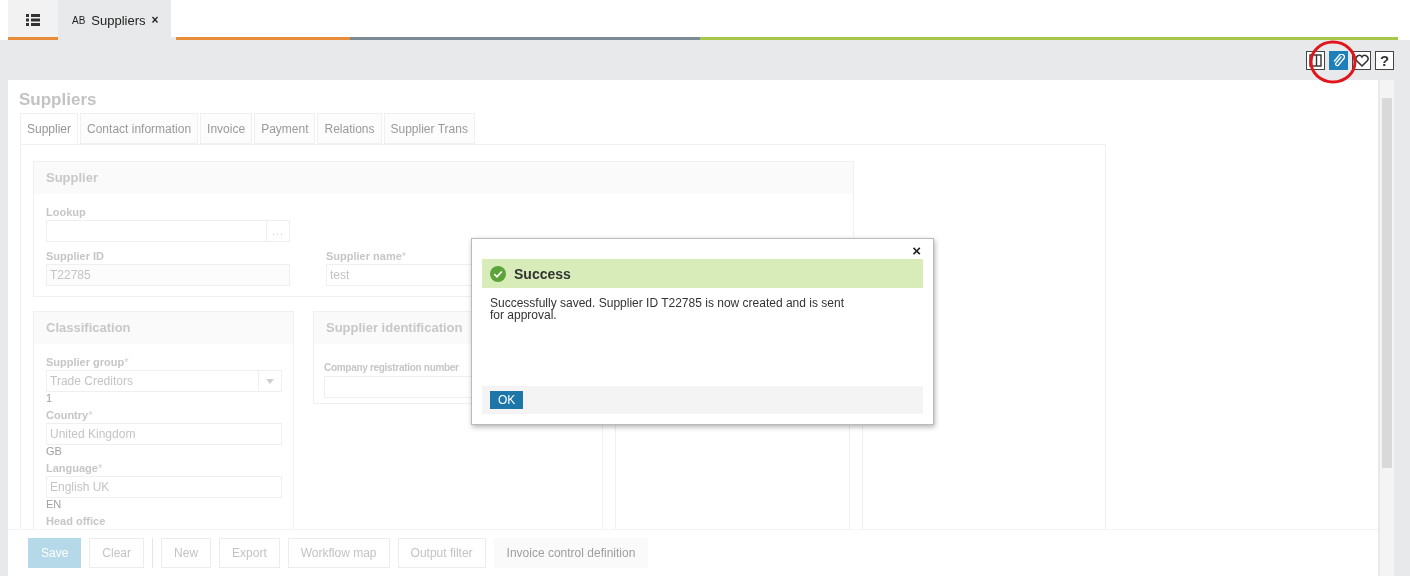 Image resolution: width=1410 pixels, height=576 pixels. I want to click on field-label: Supplier ID, so click(76, 257).